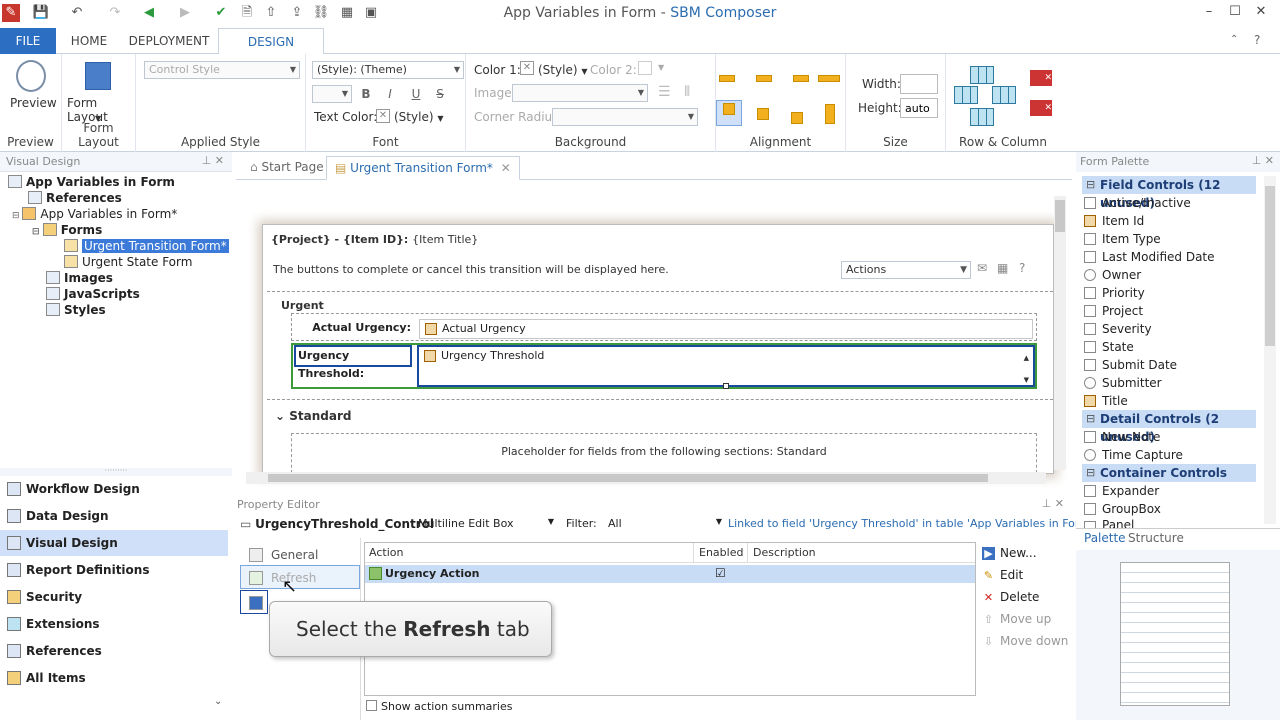  I want to click on show-summaries-checkbox: Show action summaries, so click(439, 706).